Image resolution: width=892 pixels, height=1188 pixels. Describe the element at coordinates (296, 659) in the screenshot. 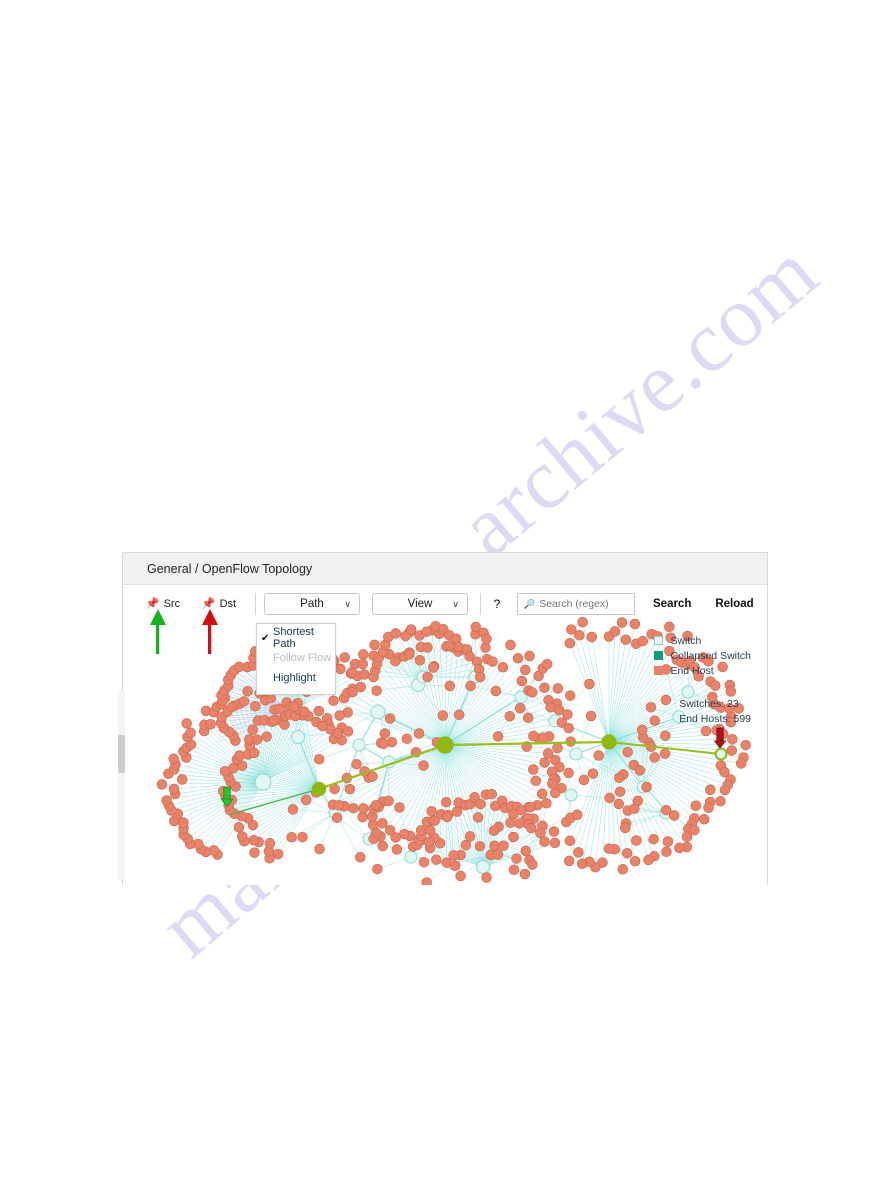

I see `path-dropdown-menu: ✔ Shortest Path Follow Flow Highlight` at that location.